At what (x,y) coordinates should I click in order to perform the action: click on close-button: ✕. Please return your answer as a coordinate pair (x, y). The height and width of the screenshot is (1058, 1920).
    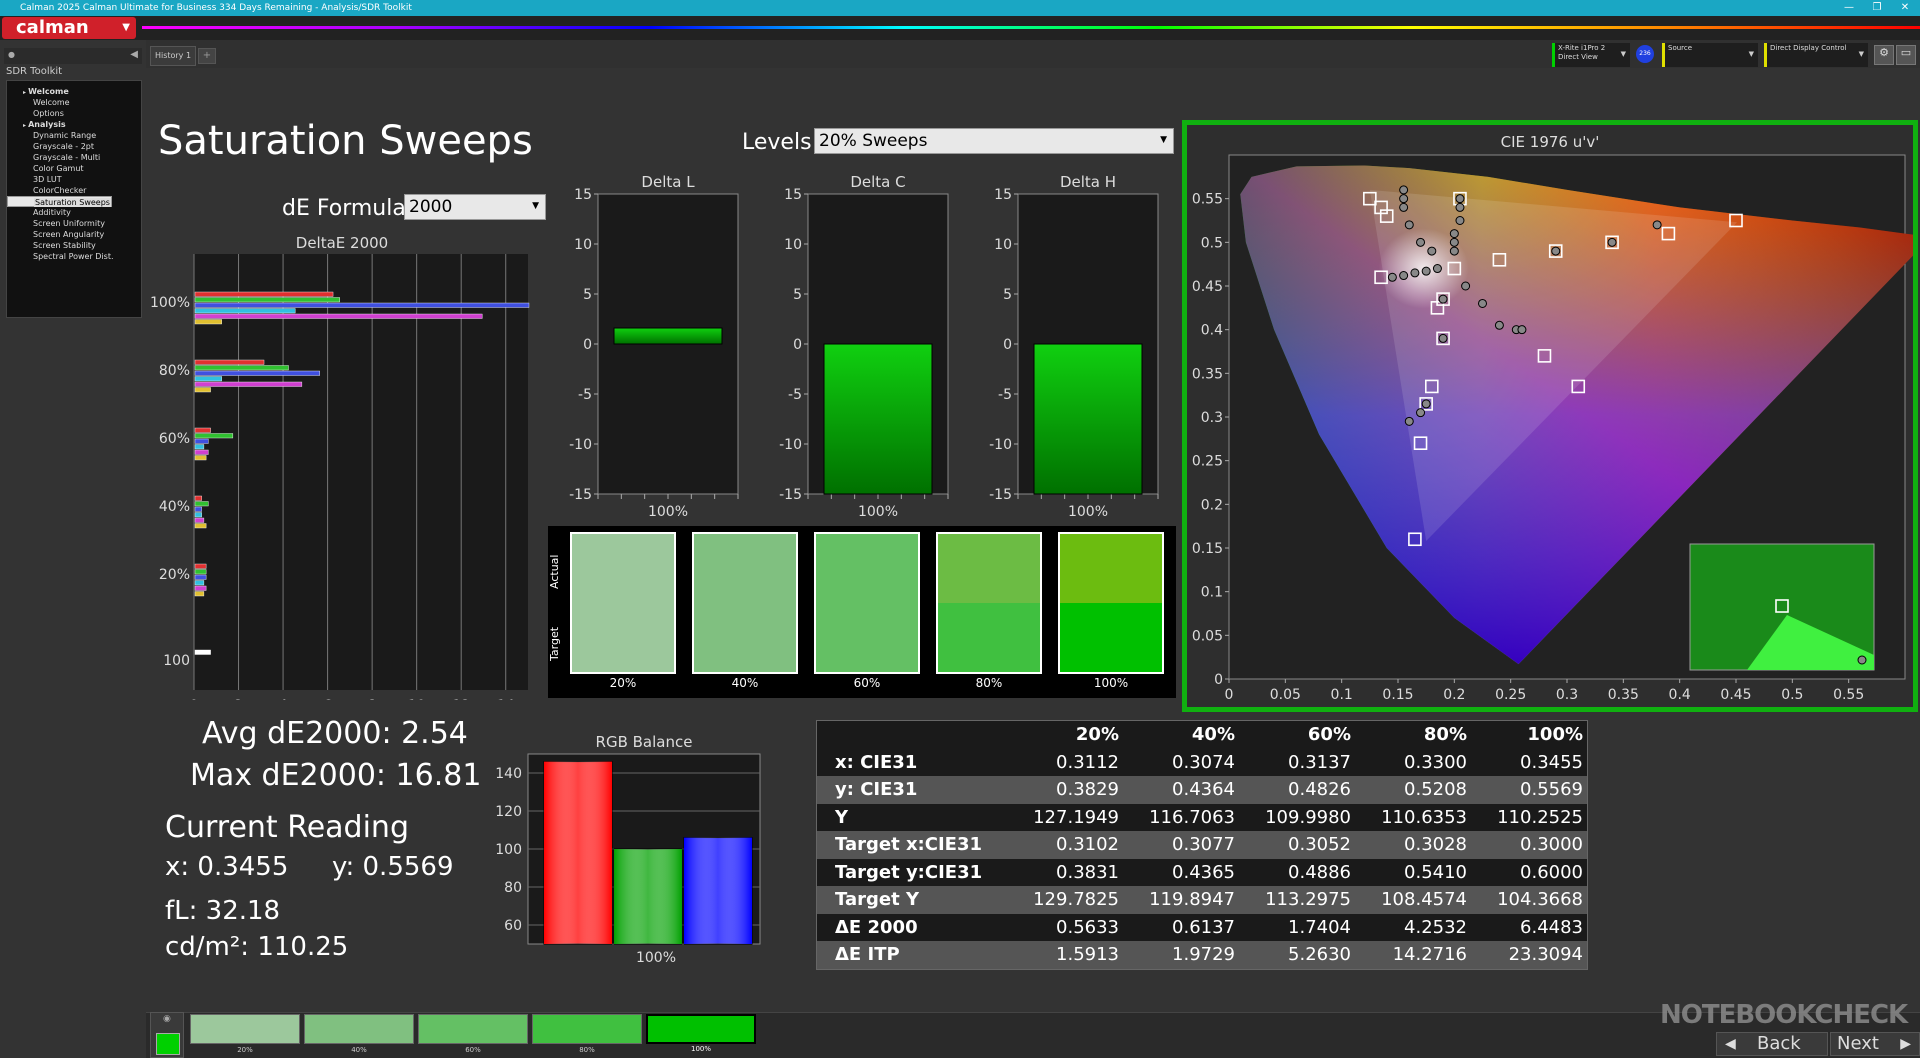
    Looking at the image, I should click on (1905, 8).